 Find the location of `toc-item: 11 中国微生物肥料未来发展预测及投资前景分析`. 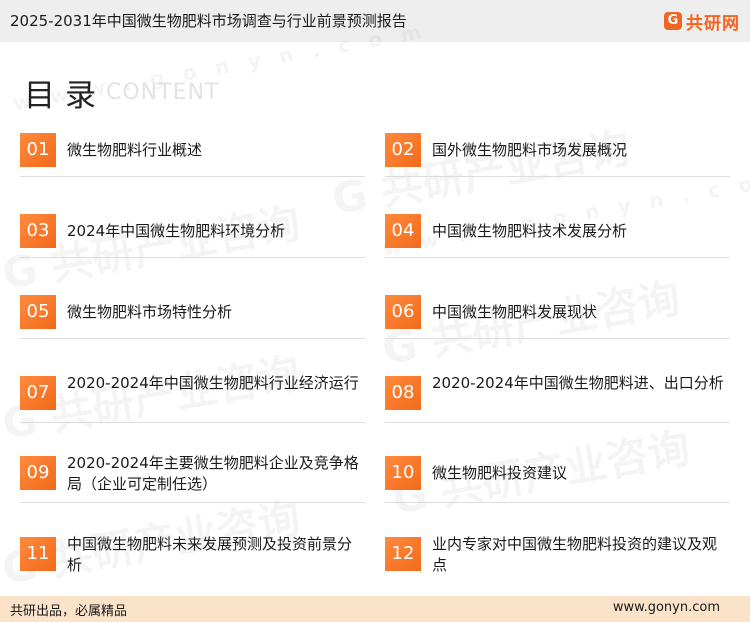

toc-item: 11 中国微生物肥料未来发展预测及投资前景分析 is located at coordinates (192, 567).